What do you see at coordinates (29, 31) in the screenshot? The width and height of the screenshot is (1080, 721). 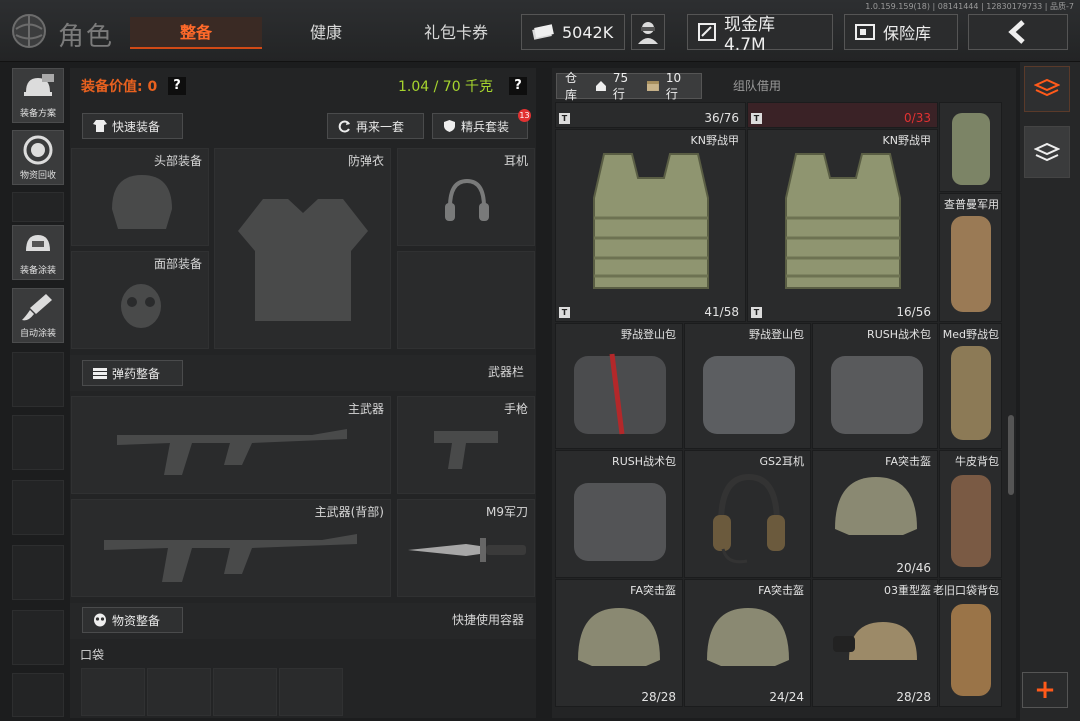 I see `globe-logo-icon` at bounding box center [29, 31].